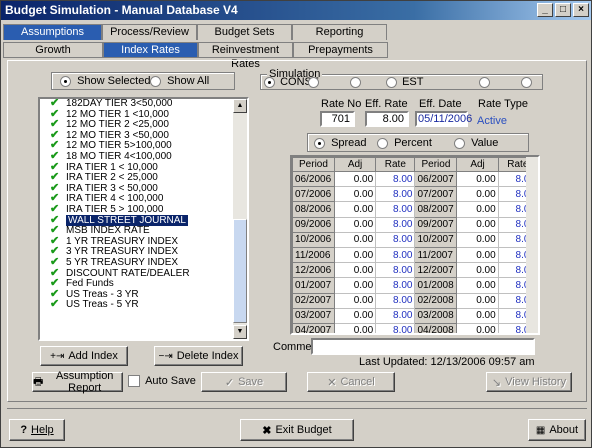 This screenshot has width=592, height=448. Describe the element at coordinates (251, 382) in the screenshot. I see `save-label: Save` at that location.